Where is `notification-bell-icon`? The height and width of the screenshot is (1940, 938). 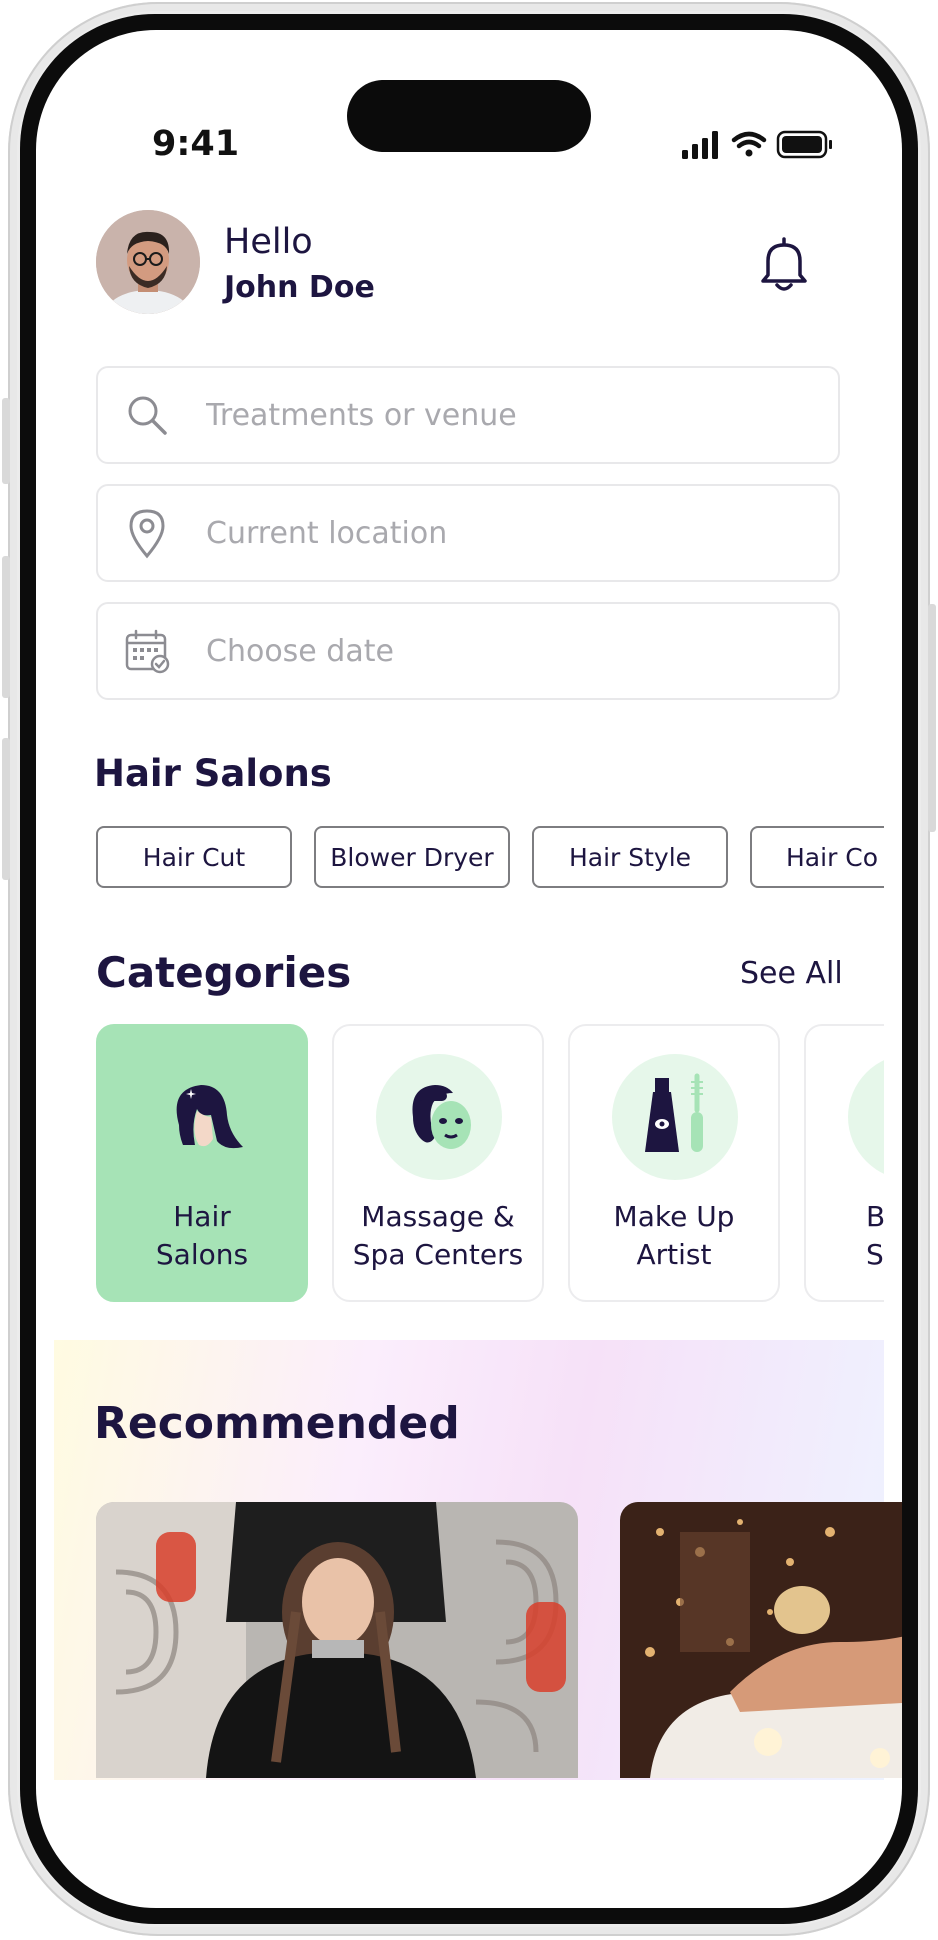 notification-bell-icon is located at coordinates (784, 266).